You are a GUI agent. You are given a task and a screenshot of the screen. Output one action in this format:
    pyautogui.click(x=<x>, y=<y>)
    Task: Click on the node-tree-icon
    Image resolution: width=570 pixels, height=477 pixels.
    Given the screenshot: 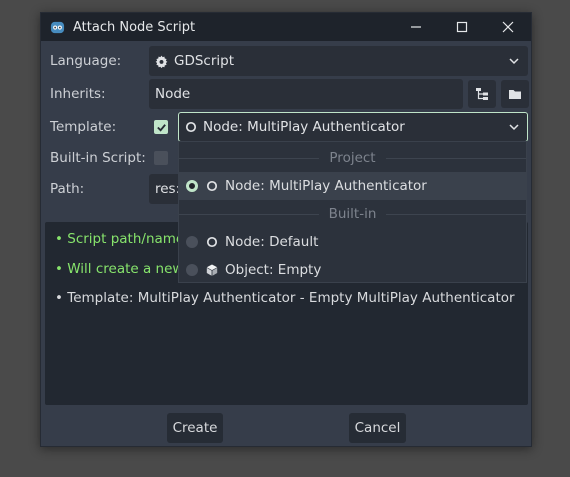 What is the action you would take?
    pyautogui.click(x=482, y=94)
    